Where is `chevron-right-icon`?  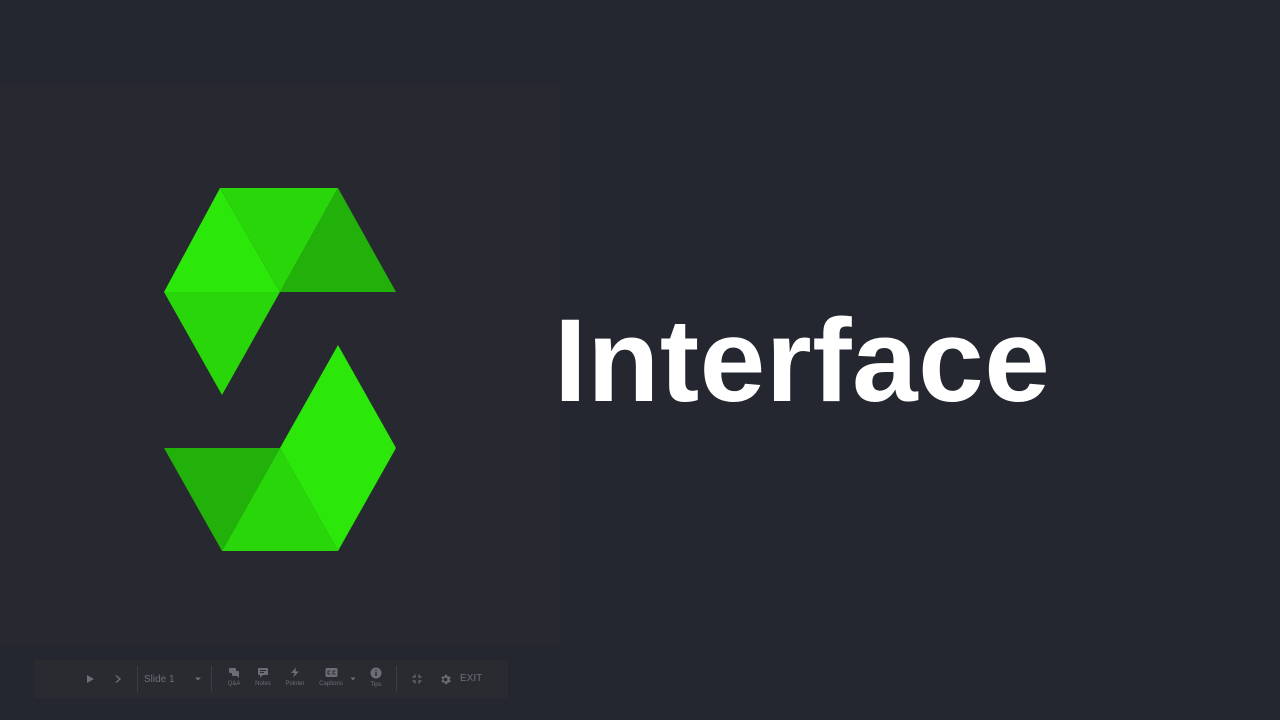 chevron-right-icon is located at coordinates (118, 679).